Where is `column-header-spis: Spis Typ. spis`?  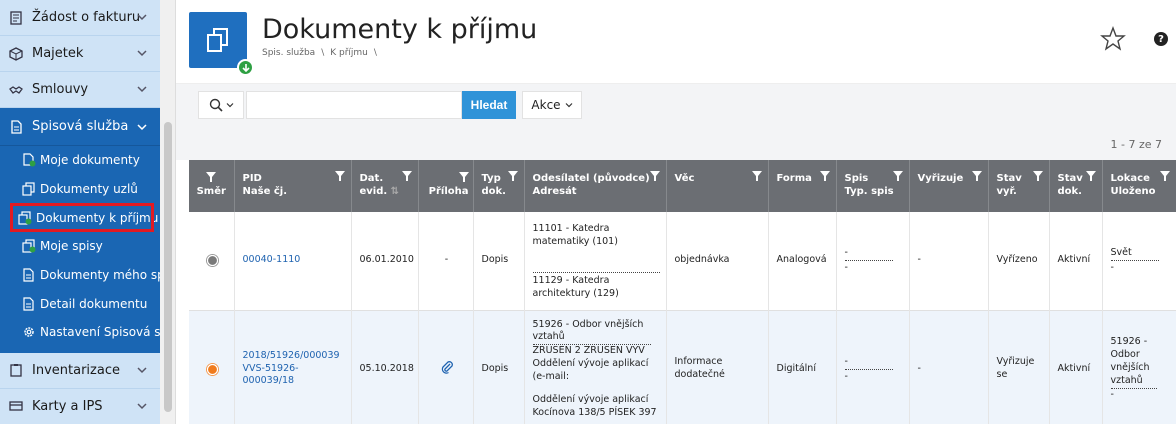 column-header-spis: Spis Typ. spis is located at coordinates (873, 186).